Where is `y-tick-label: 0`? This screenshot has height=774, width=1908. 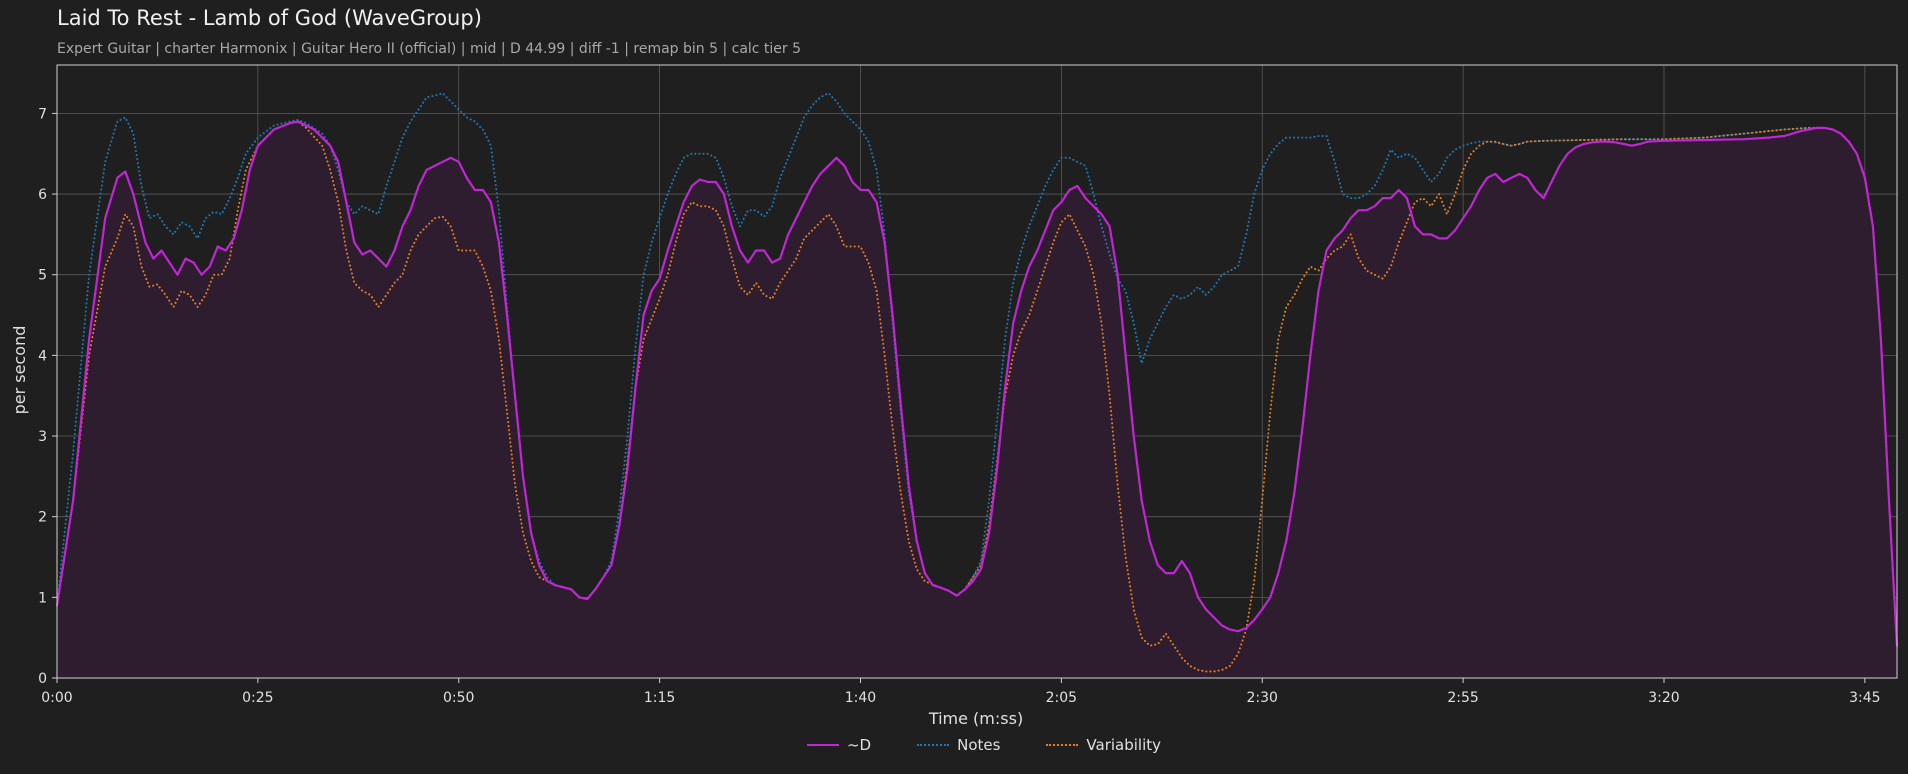
y-tick-label: 0 is located at coordinates (42, 679).